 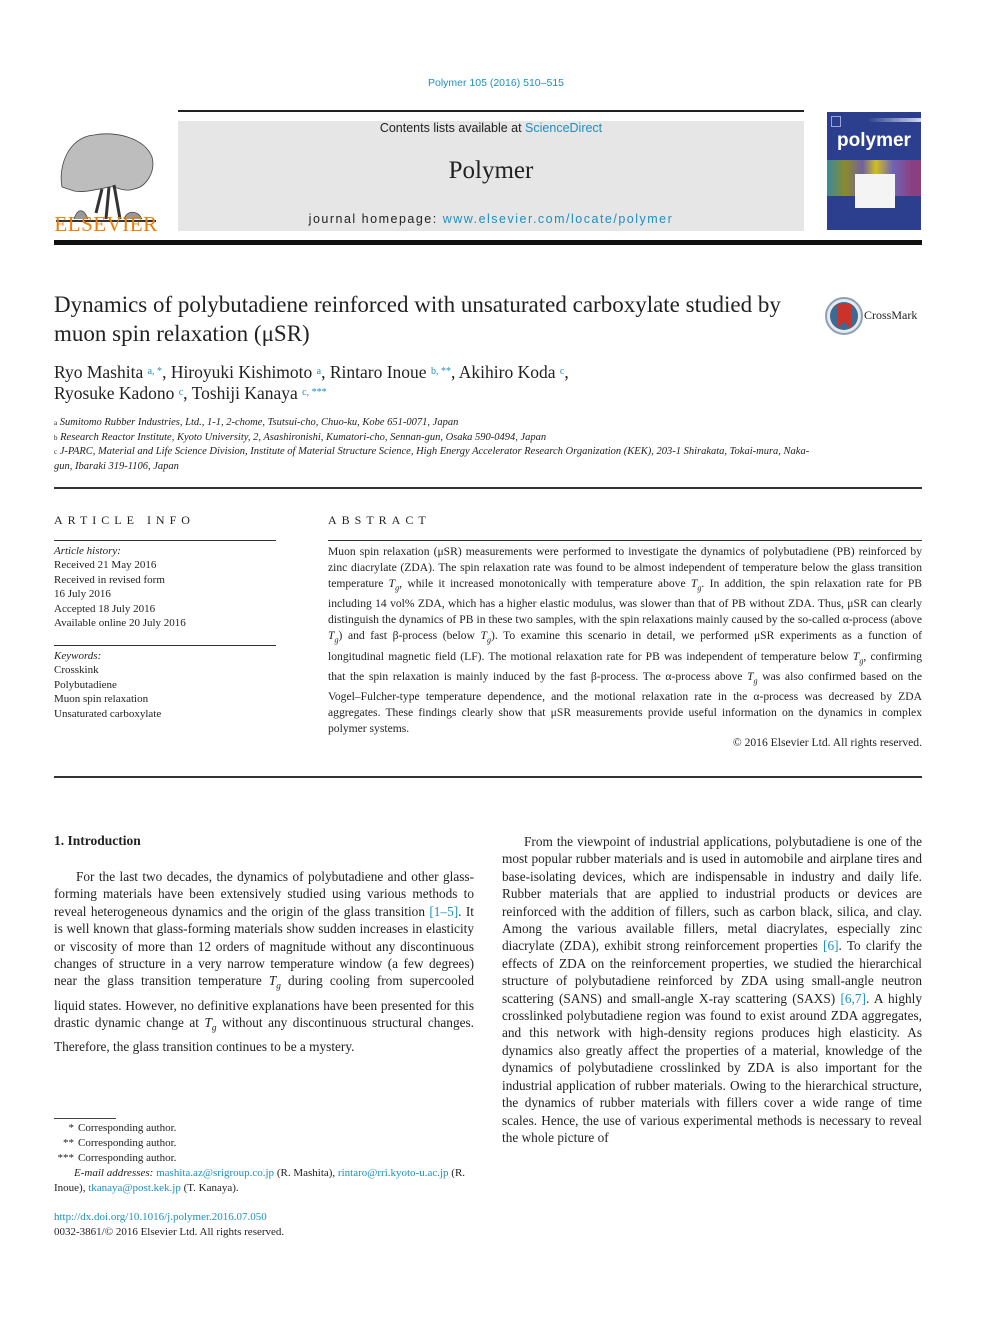 What do you see at coordinates (563, 128) in the screenshot?
I see `sciencedirect-link: ScienceDirect` at bounding box center [563, 128].